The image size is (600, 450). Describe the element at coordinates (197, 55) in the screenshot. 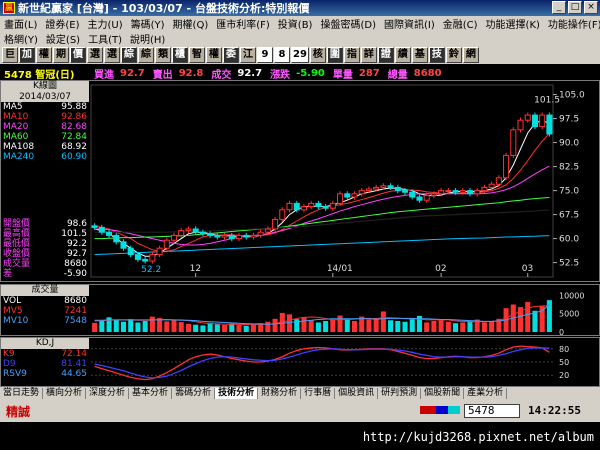

I see `toolbar-button: 智` at that location.